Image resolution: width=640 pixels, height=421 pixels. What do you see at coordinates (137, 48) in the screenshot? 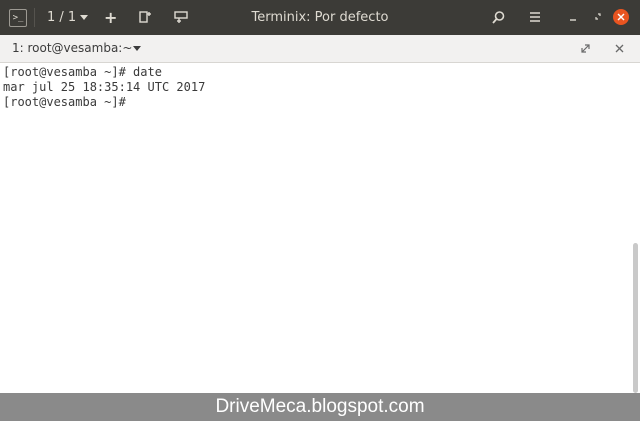
I see `chevron-down-icon` at bounding box center [137, 48].